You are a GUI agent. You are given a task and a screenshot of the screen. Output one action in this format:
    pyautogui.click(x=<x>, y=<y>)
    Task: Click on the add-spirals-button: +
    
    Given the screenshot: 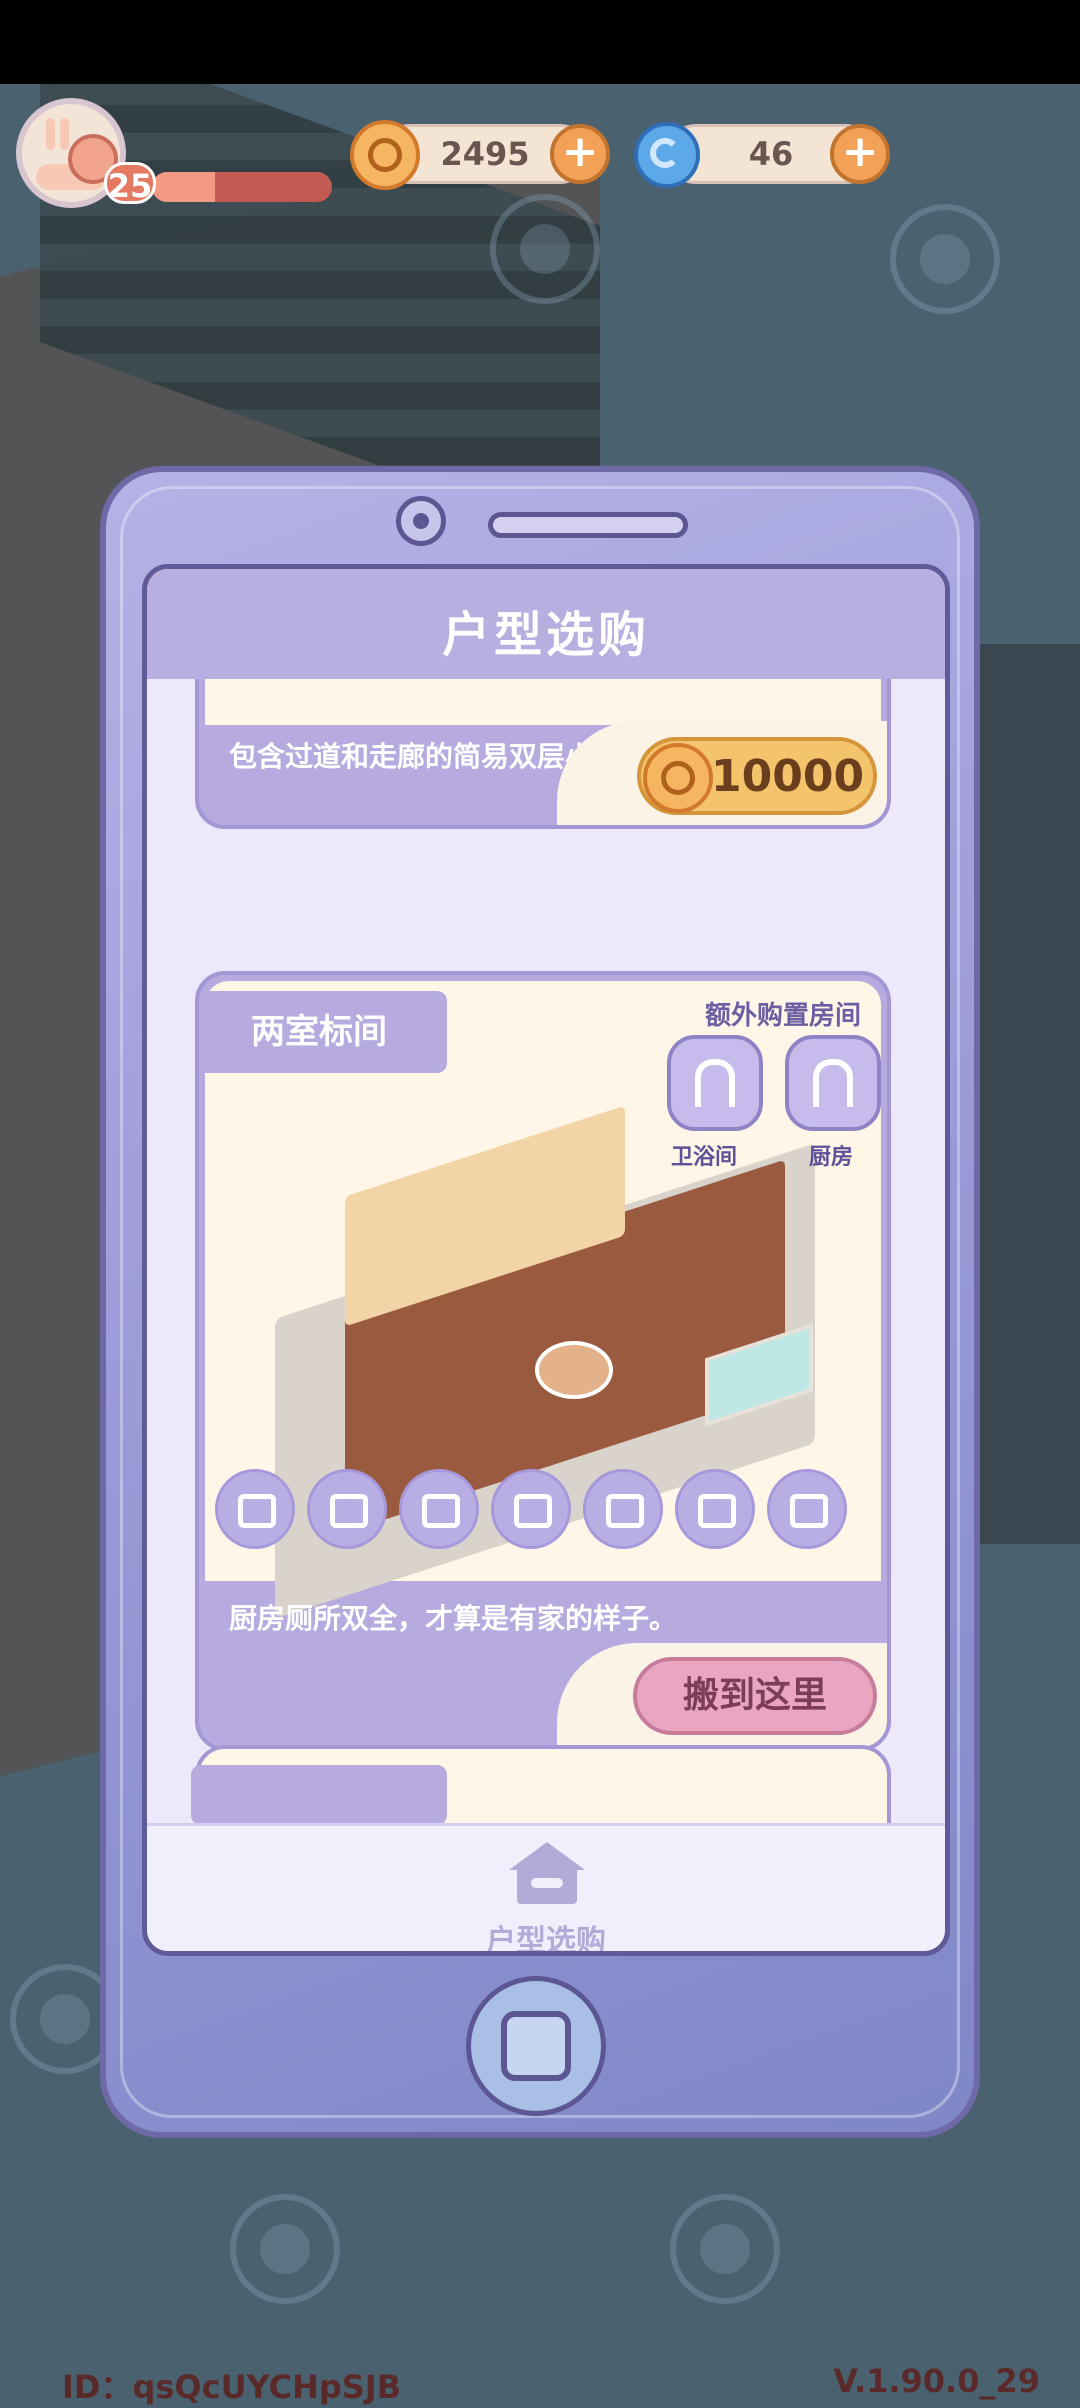 What is the action you would take?
    pyautogui.click(x=860, y=154)
    